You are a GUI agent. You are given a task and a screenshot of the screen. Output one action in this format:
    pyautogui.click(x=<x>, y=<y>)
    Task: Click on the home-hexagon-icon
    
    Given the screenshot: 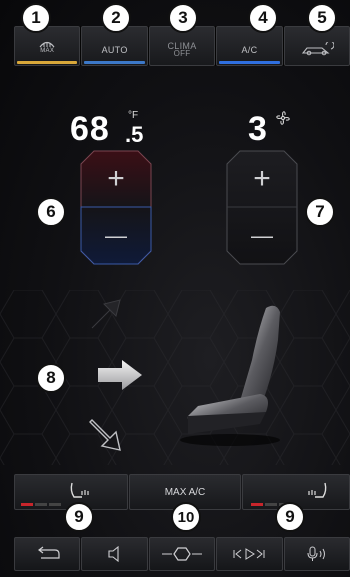 What is the action you would take?
    pyautogui.click(x=182, y=554)
    